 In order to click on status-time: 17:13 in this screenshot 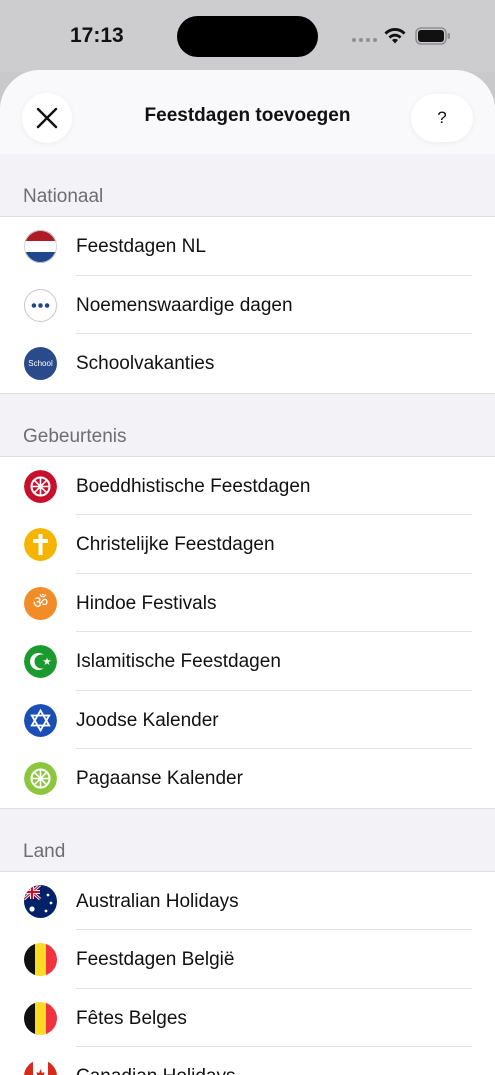, I will do `click(97, 35)`.